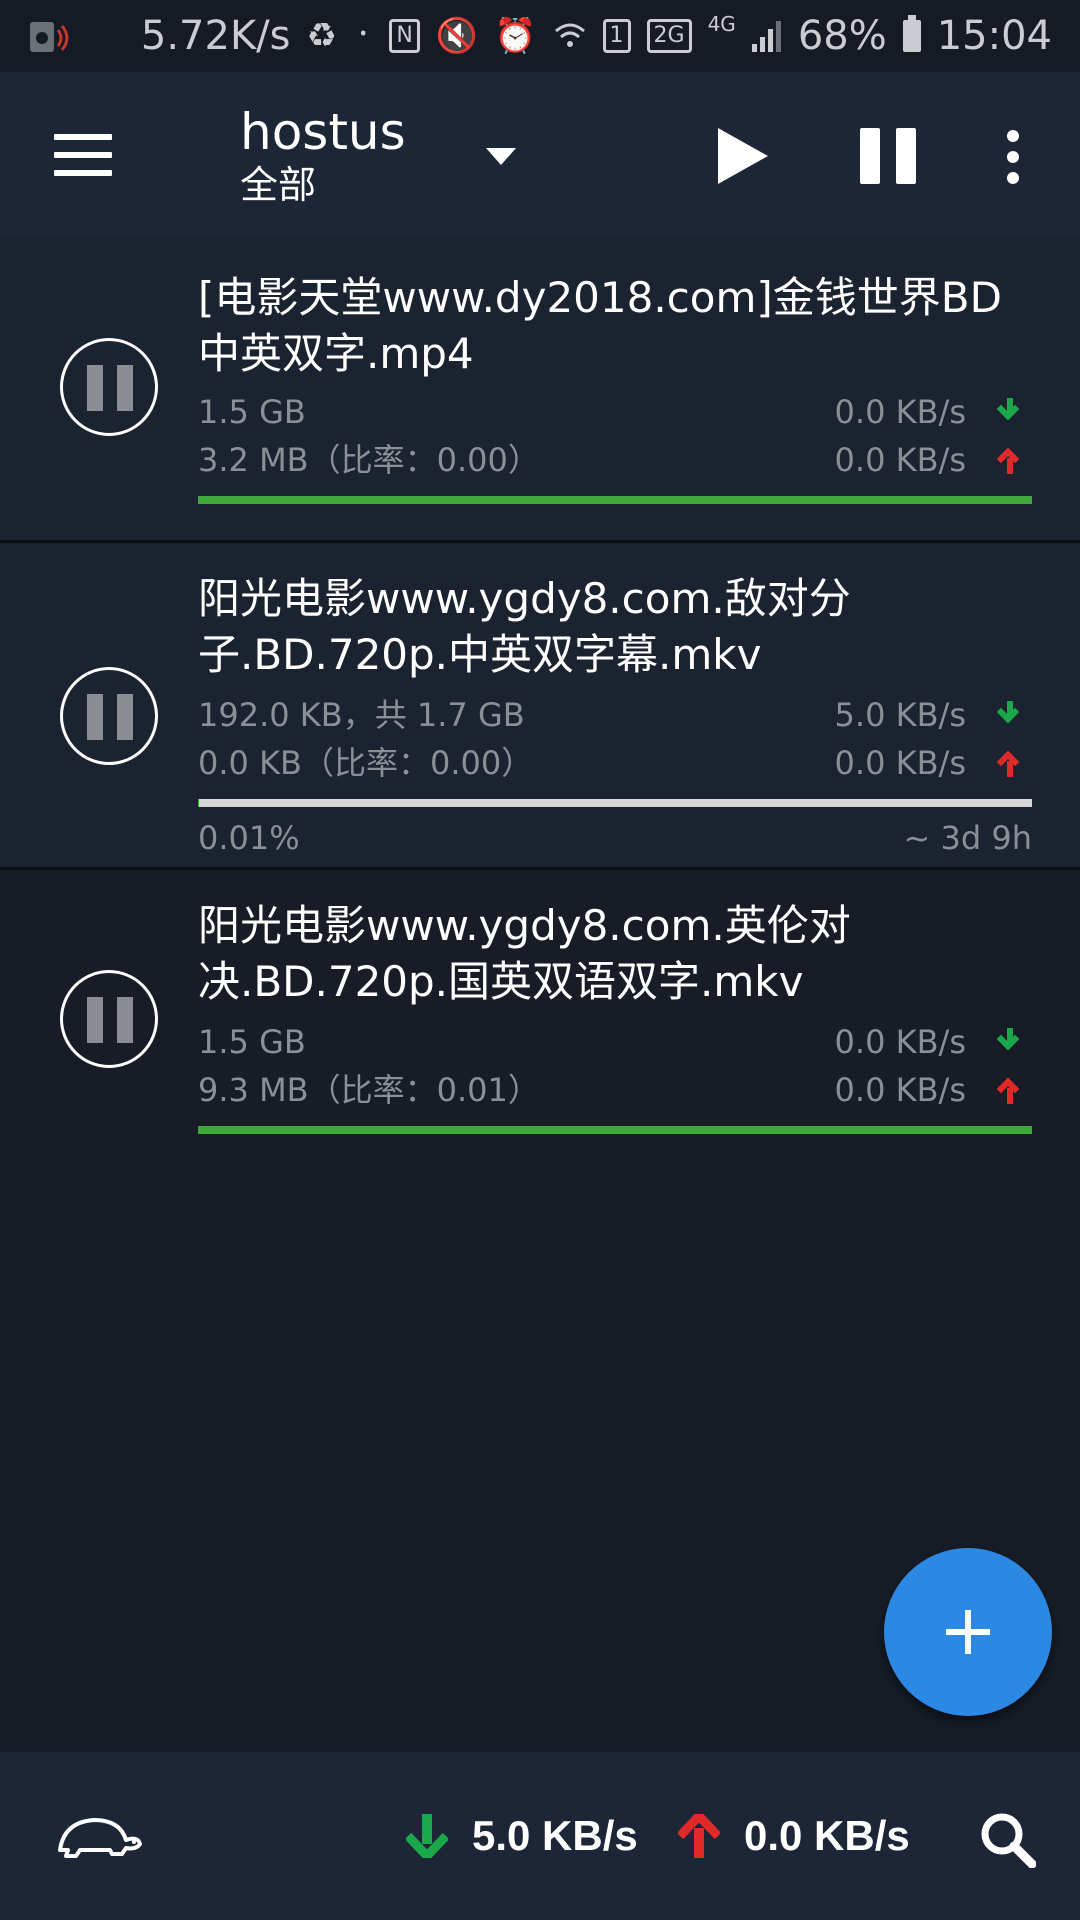  Describe the element at coordinates (515, 36) in the screenshot. I see `alarm-icon: ⏰` at that location.